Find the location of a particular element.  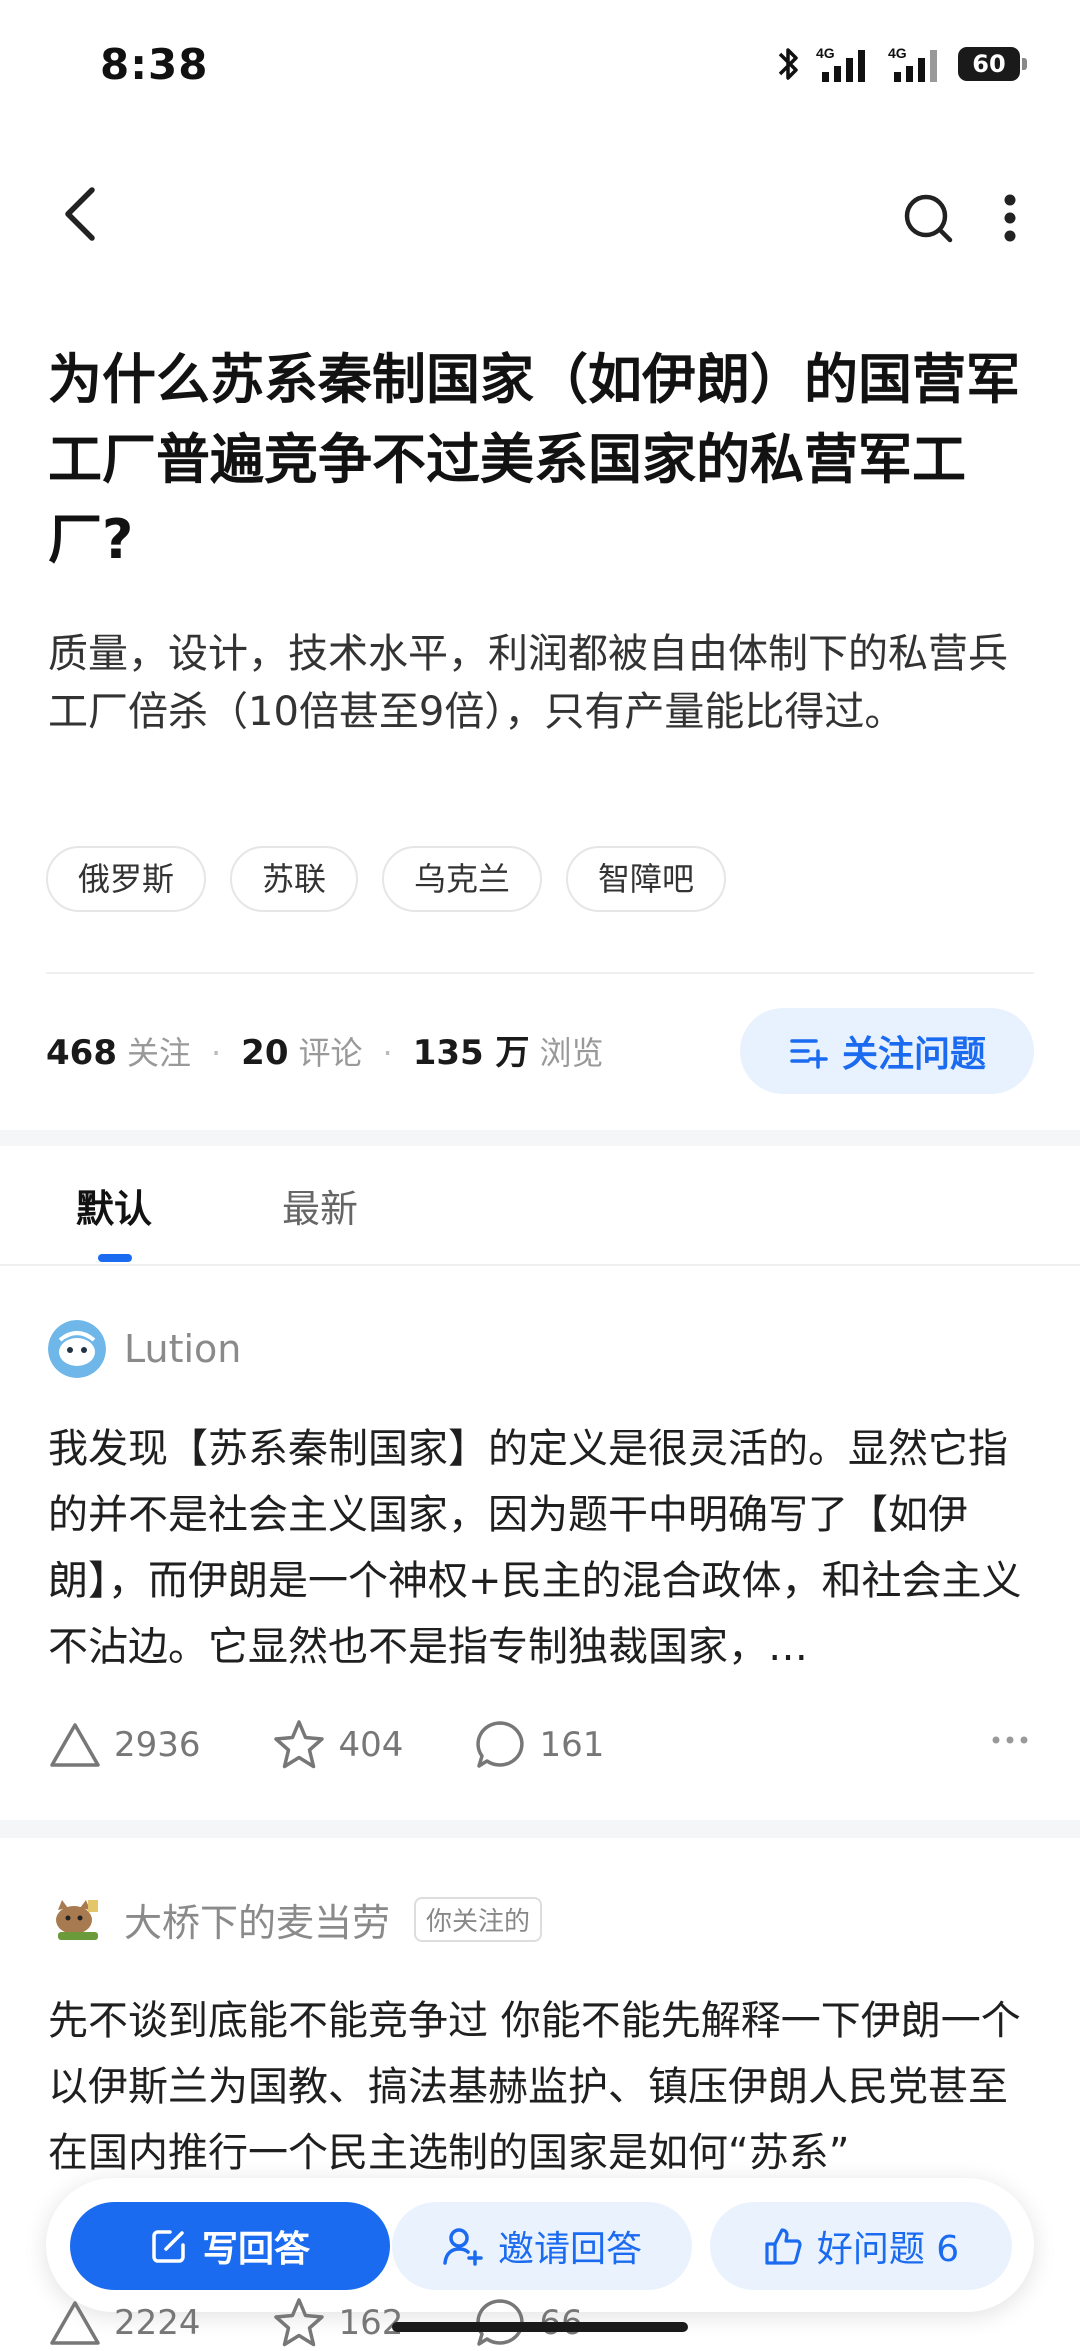

comment-count: 161 is located at coordinates (572, 1745).